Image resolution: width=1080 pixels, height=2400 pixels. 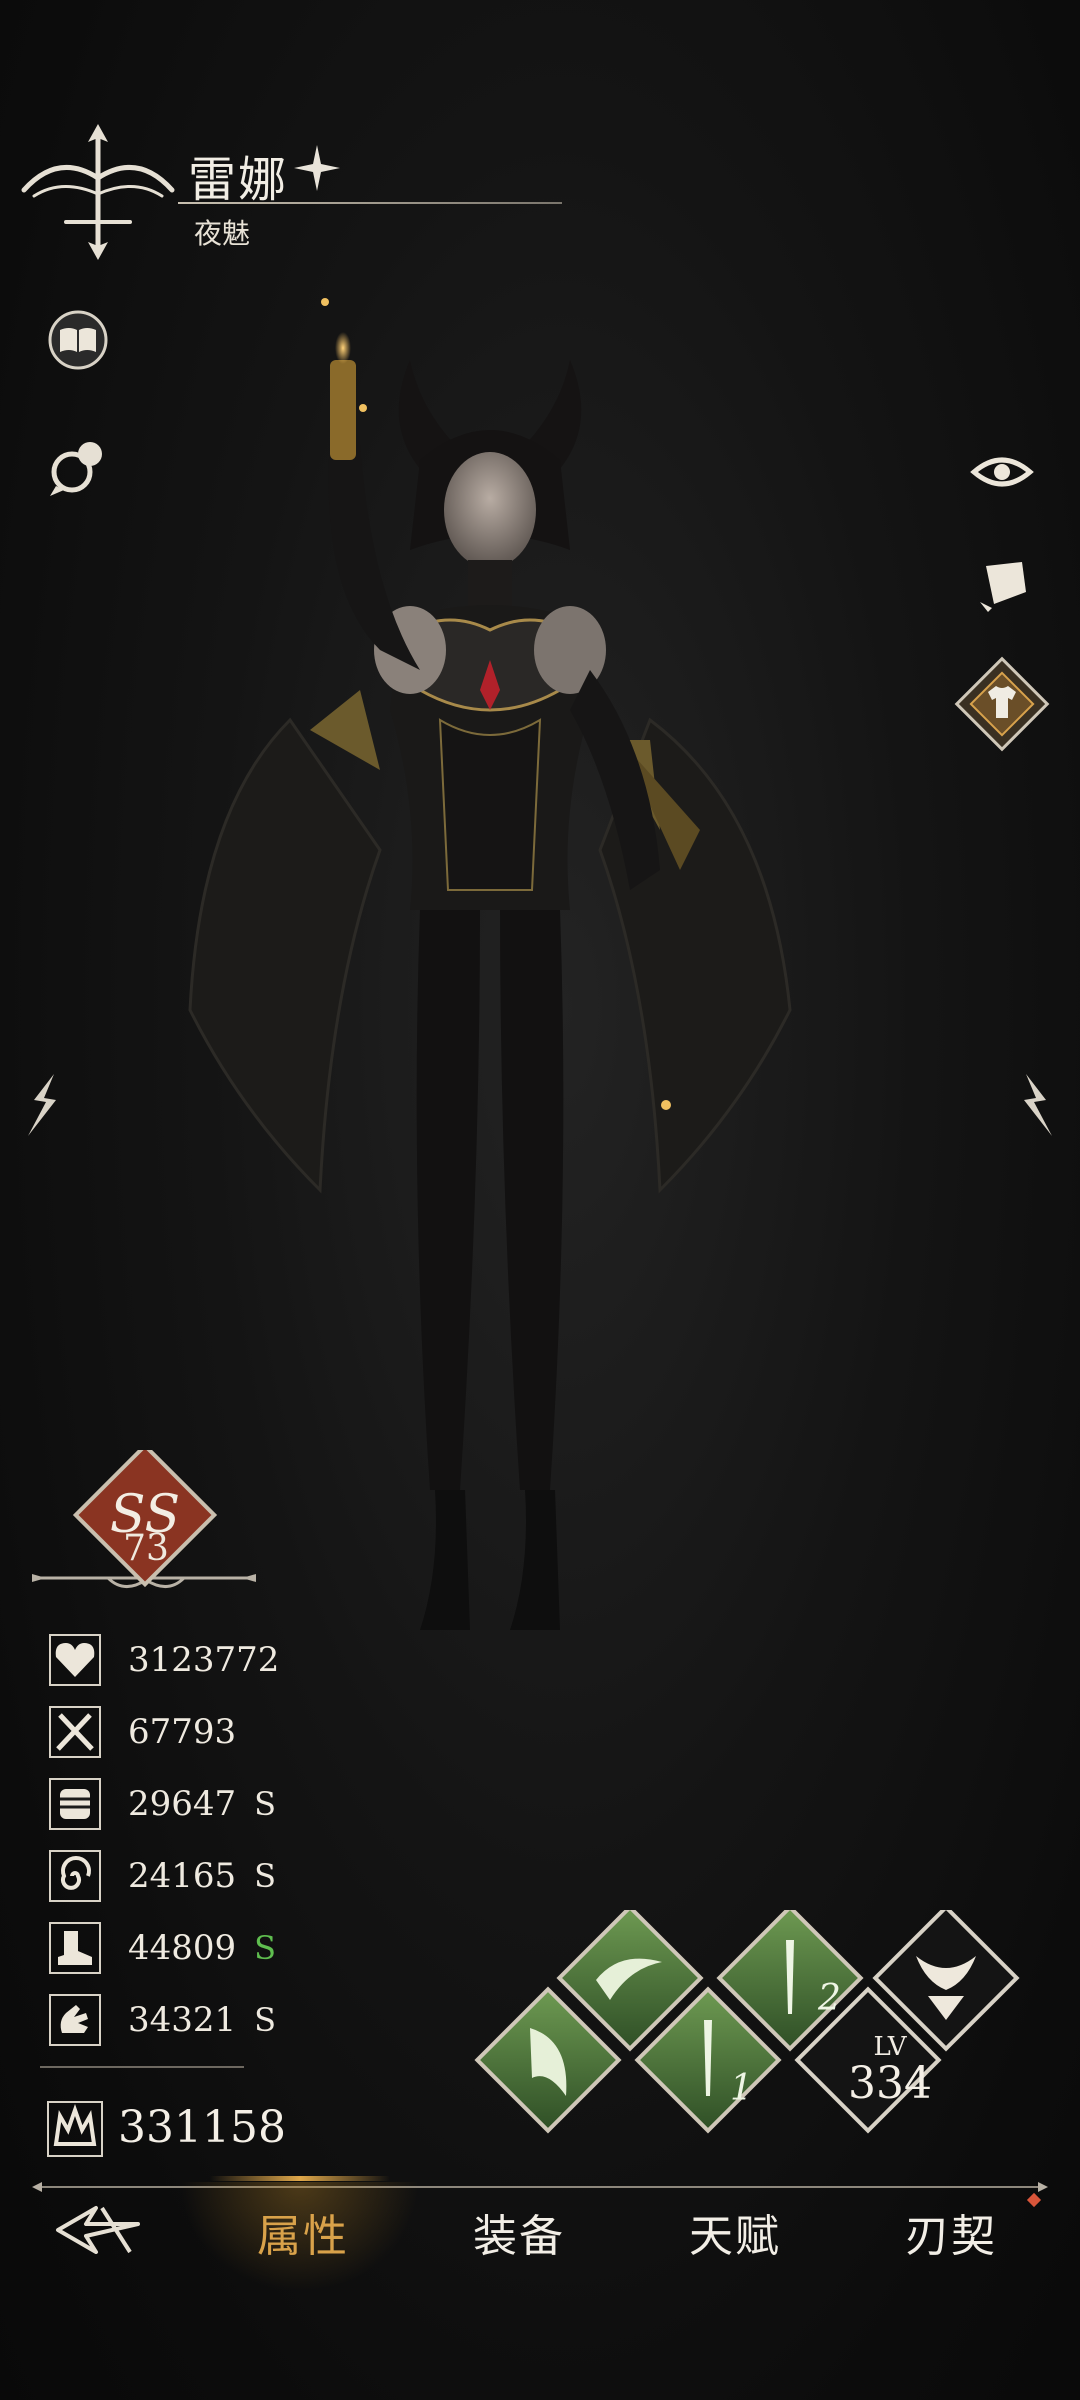 I want to click on hand-icon, so click(x=75, y=2020).